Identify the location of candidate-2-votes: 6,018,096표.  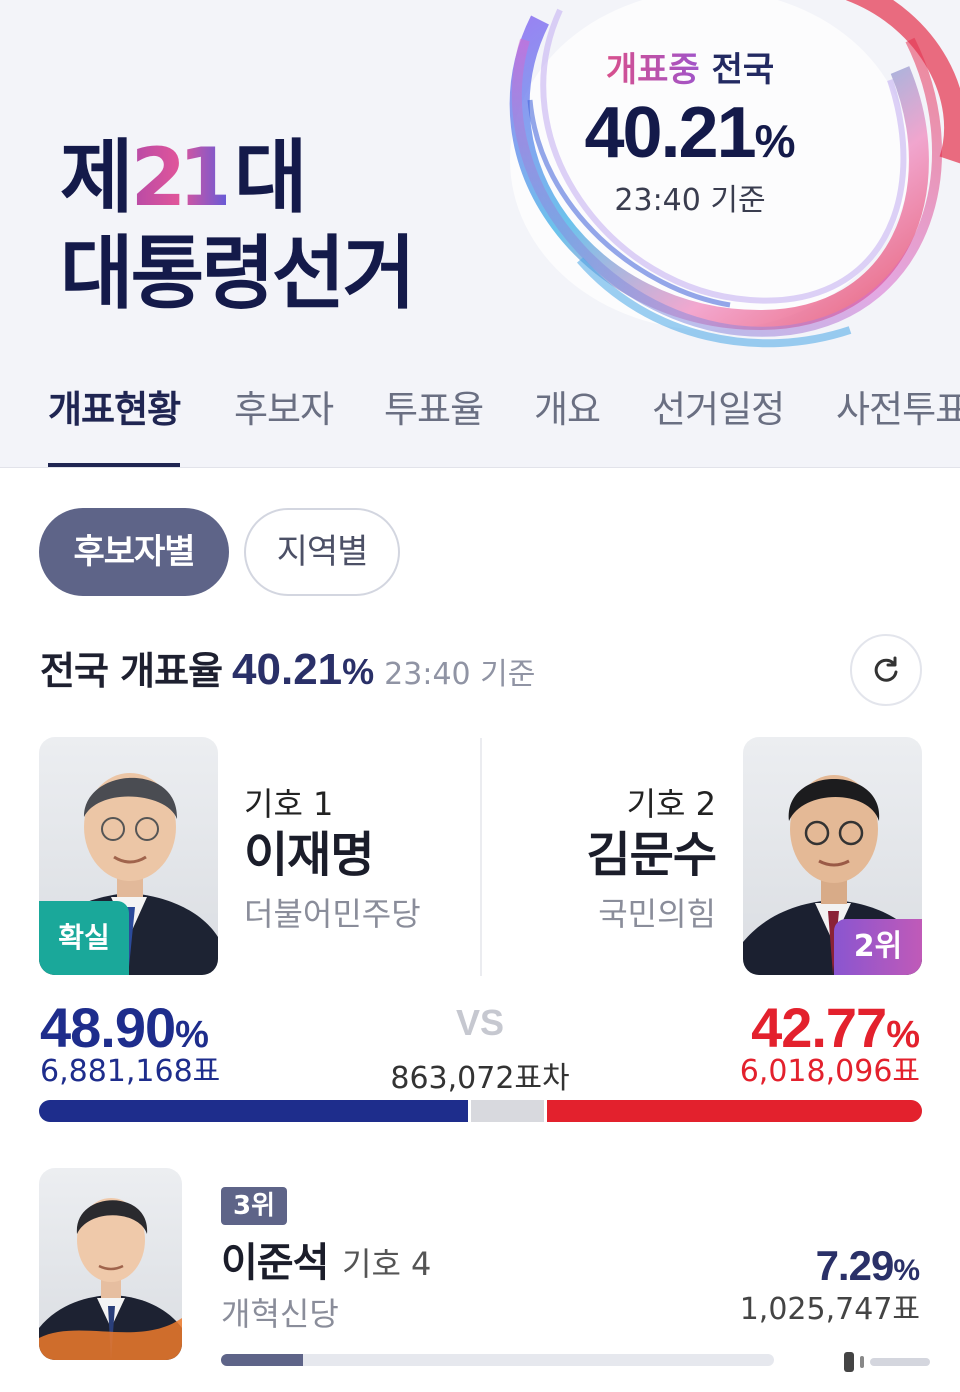
(829, 1071).